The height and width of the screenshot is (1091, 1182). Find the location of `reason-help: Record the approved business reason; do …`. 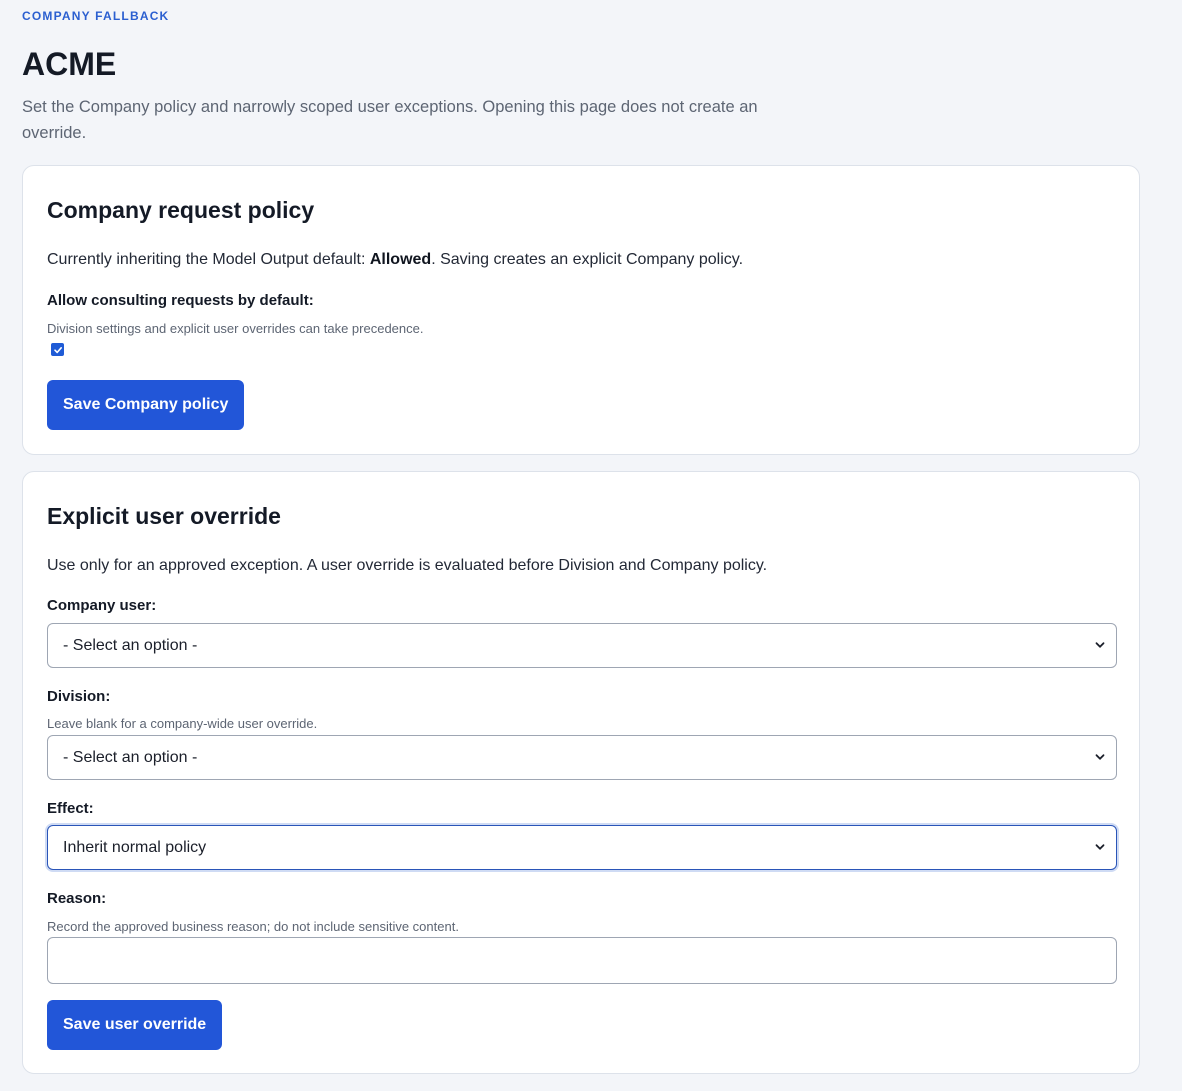

reason-help: Record the approved business reason; do … is located at coordinates (253, 926).